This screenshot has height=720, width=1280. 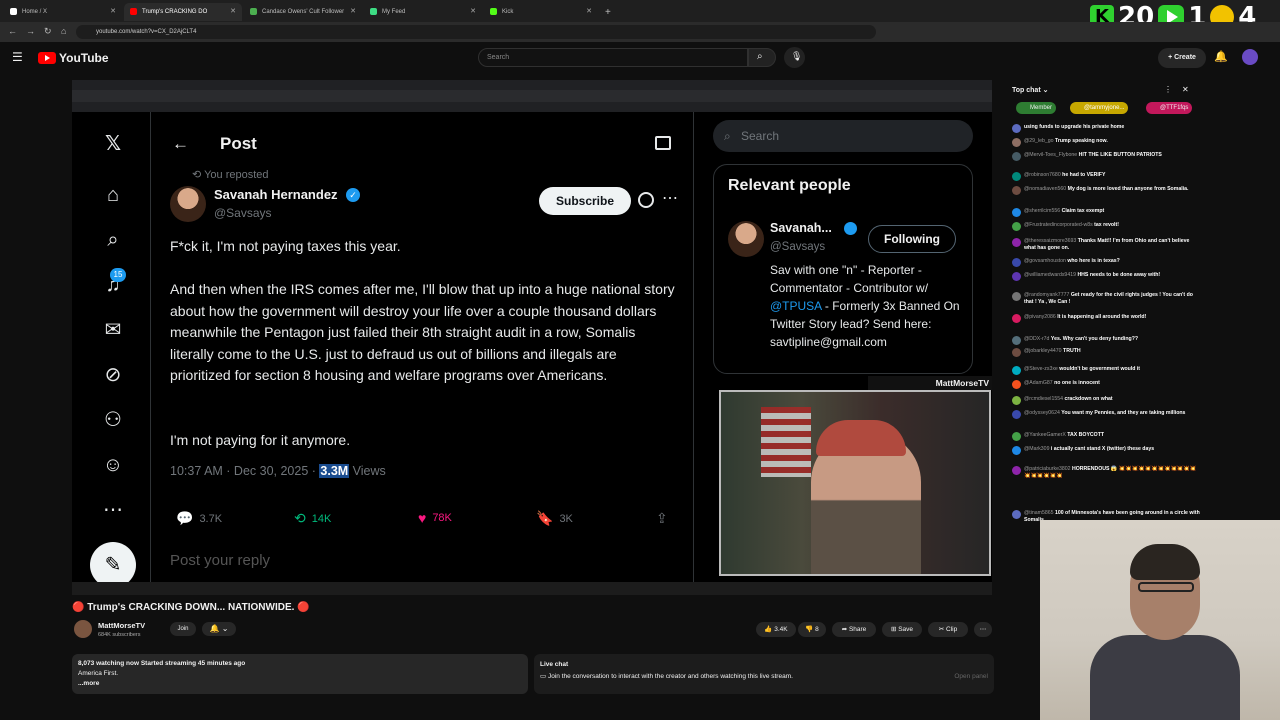 What do you see at coordinates (1050, 275) in the screenshot?
I see `chat-username: @williamedwards9419` at bounding box center [1050, 275].